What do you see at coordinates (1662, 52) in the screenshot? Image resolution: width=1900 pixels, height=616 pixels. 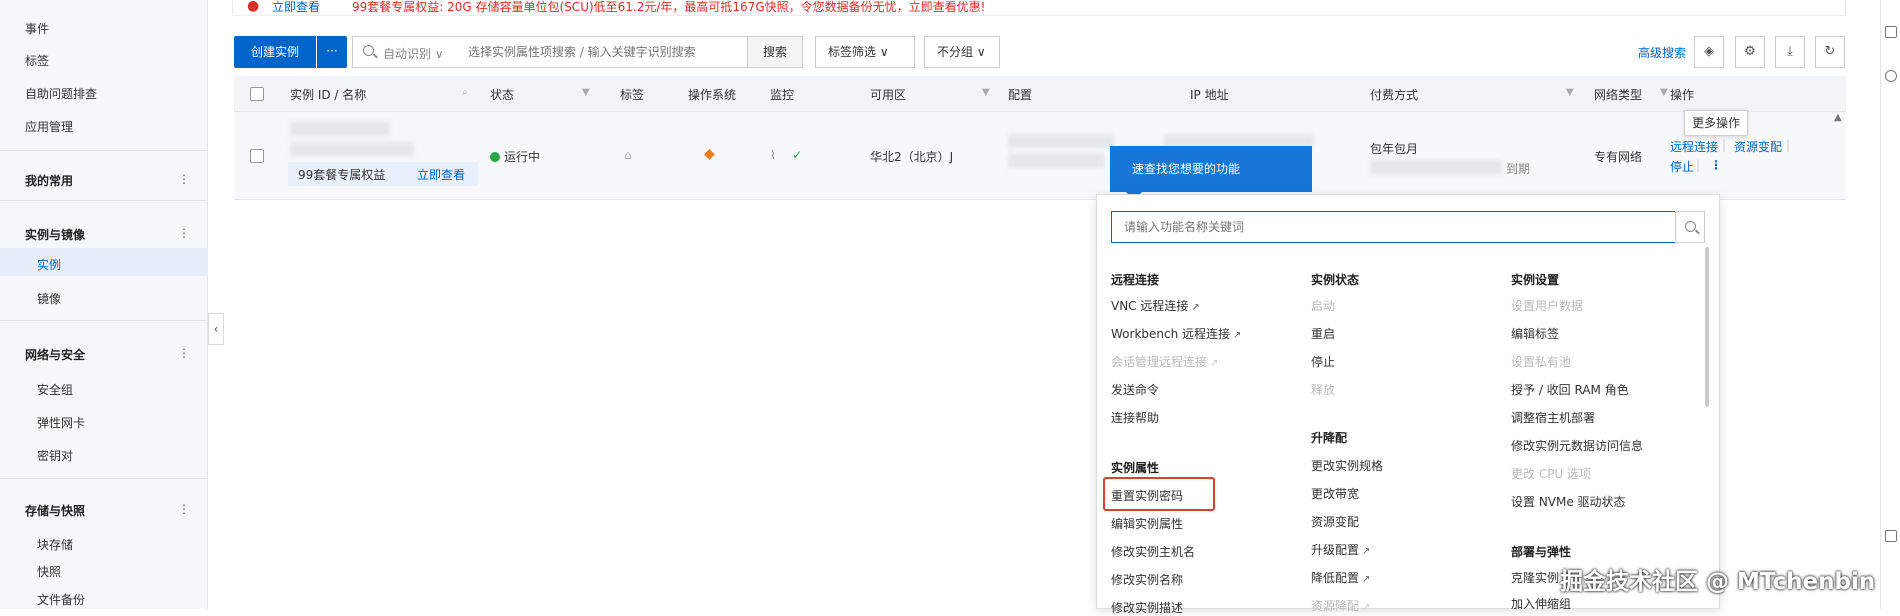 I see `advanced-search-link: 高级搜索` at bounding box center [1662, 52].